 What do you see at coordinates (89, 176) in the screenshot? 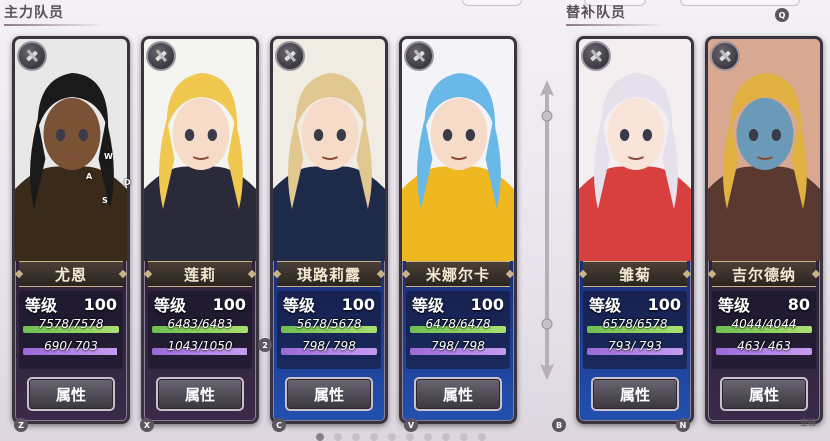
I see `a-key-hint: A` at bounding box center [89, 176].